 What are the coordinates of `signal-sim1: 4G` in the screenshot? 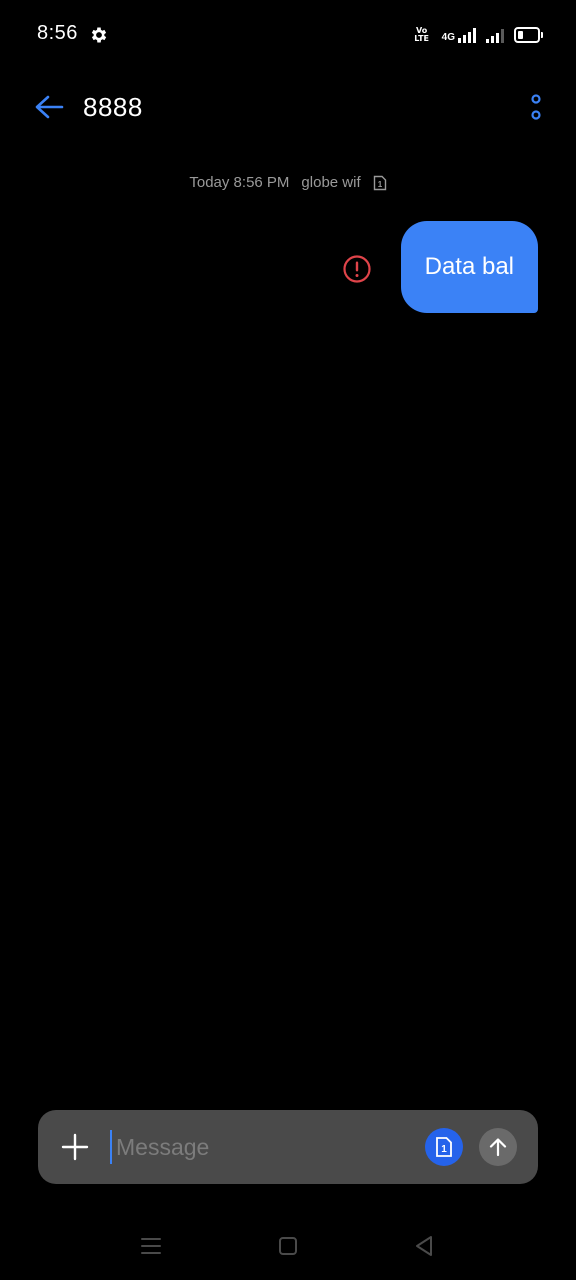 It's located at (459, 35).